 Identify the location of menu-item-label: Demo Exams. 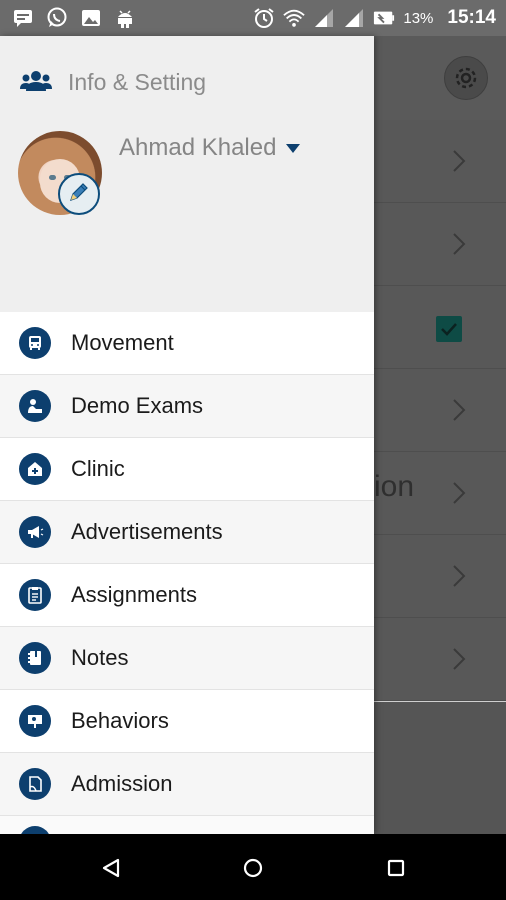
(137, 405).